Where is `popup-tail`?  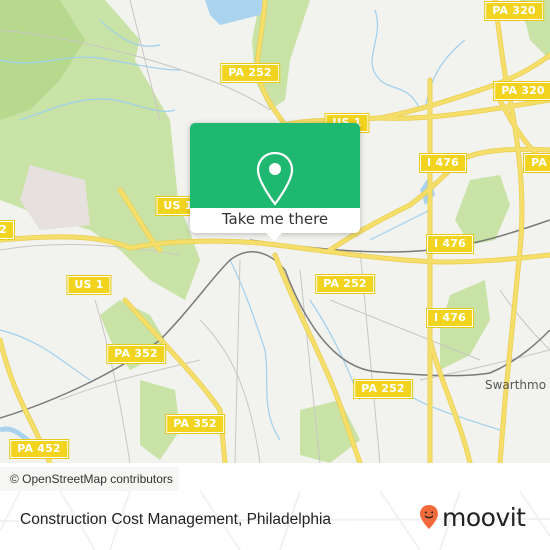 popup-tail is located at coordinates (274, 237).